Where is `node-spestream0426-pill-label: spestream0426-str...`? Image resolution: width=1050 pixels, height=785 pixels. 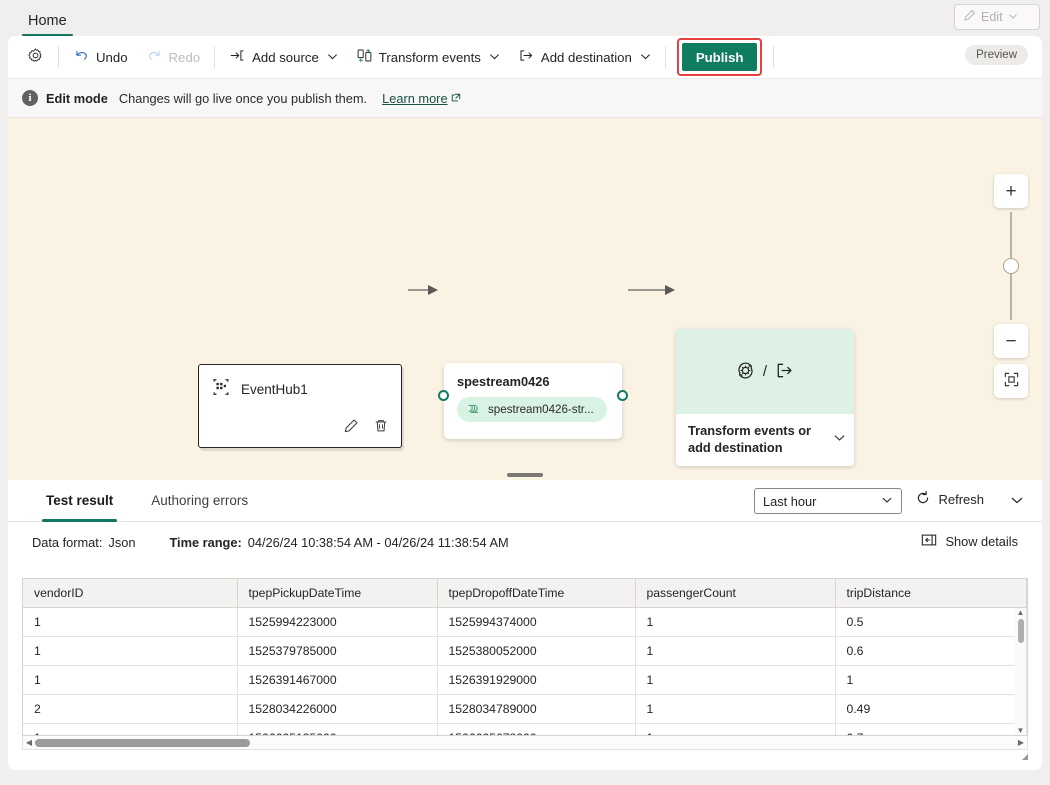
node-spestream0426-pill-label: spestream0426-str... is located at coordinates (541, 409).